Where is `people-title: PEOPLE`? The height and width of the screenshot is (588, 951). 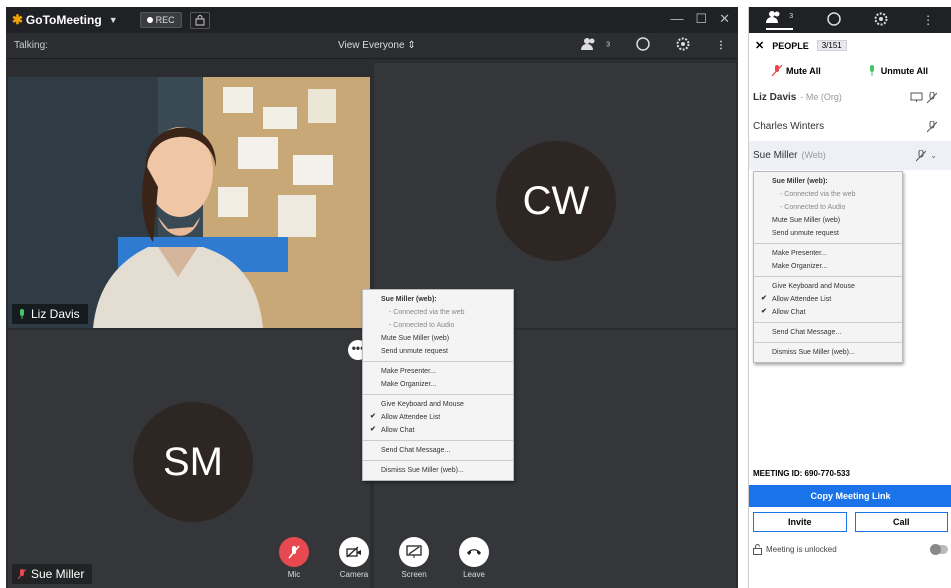
people-title: PEOPLE is located at coordinates (790, 45).